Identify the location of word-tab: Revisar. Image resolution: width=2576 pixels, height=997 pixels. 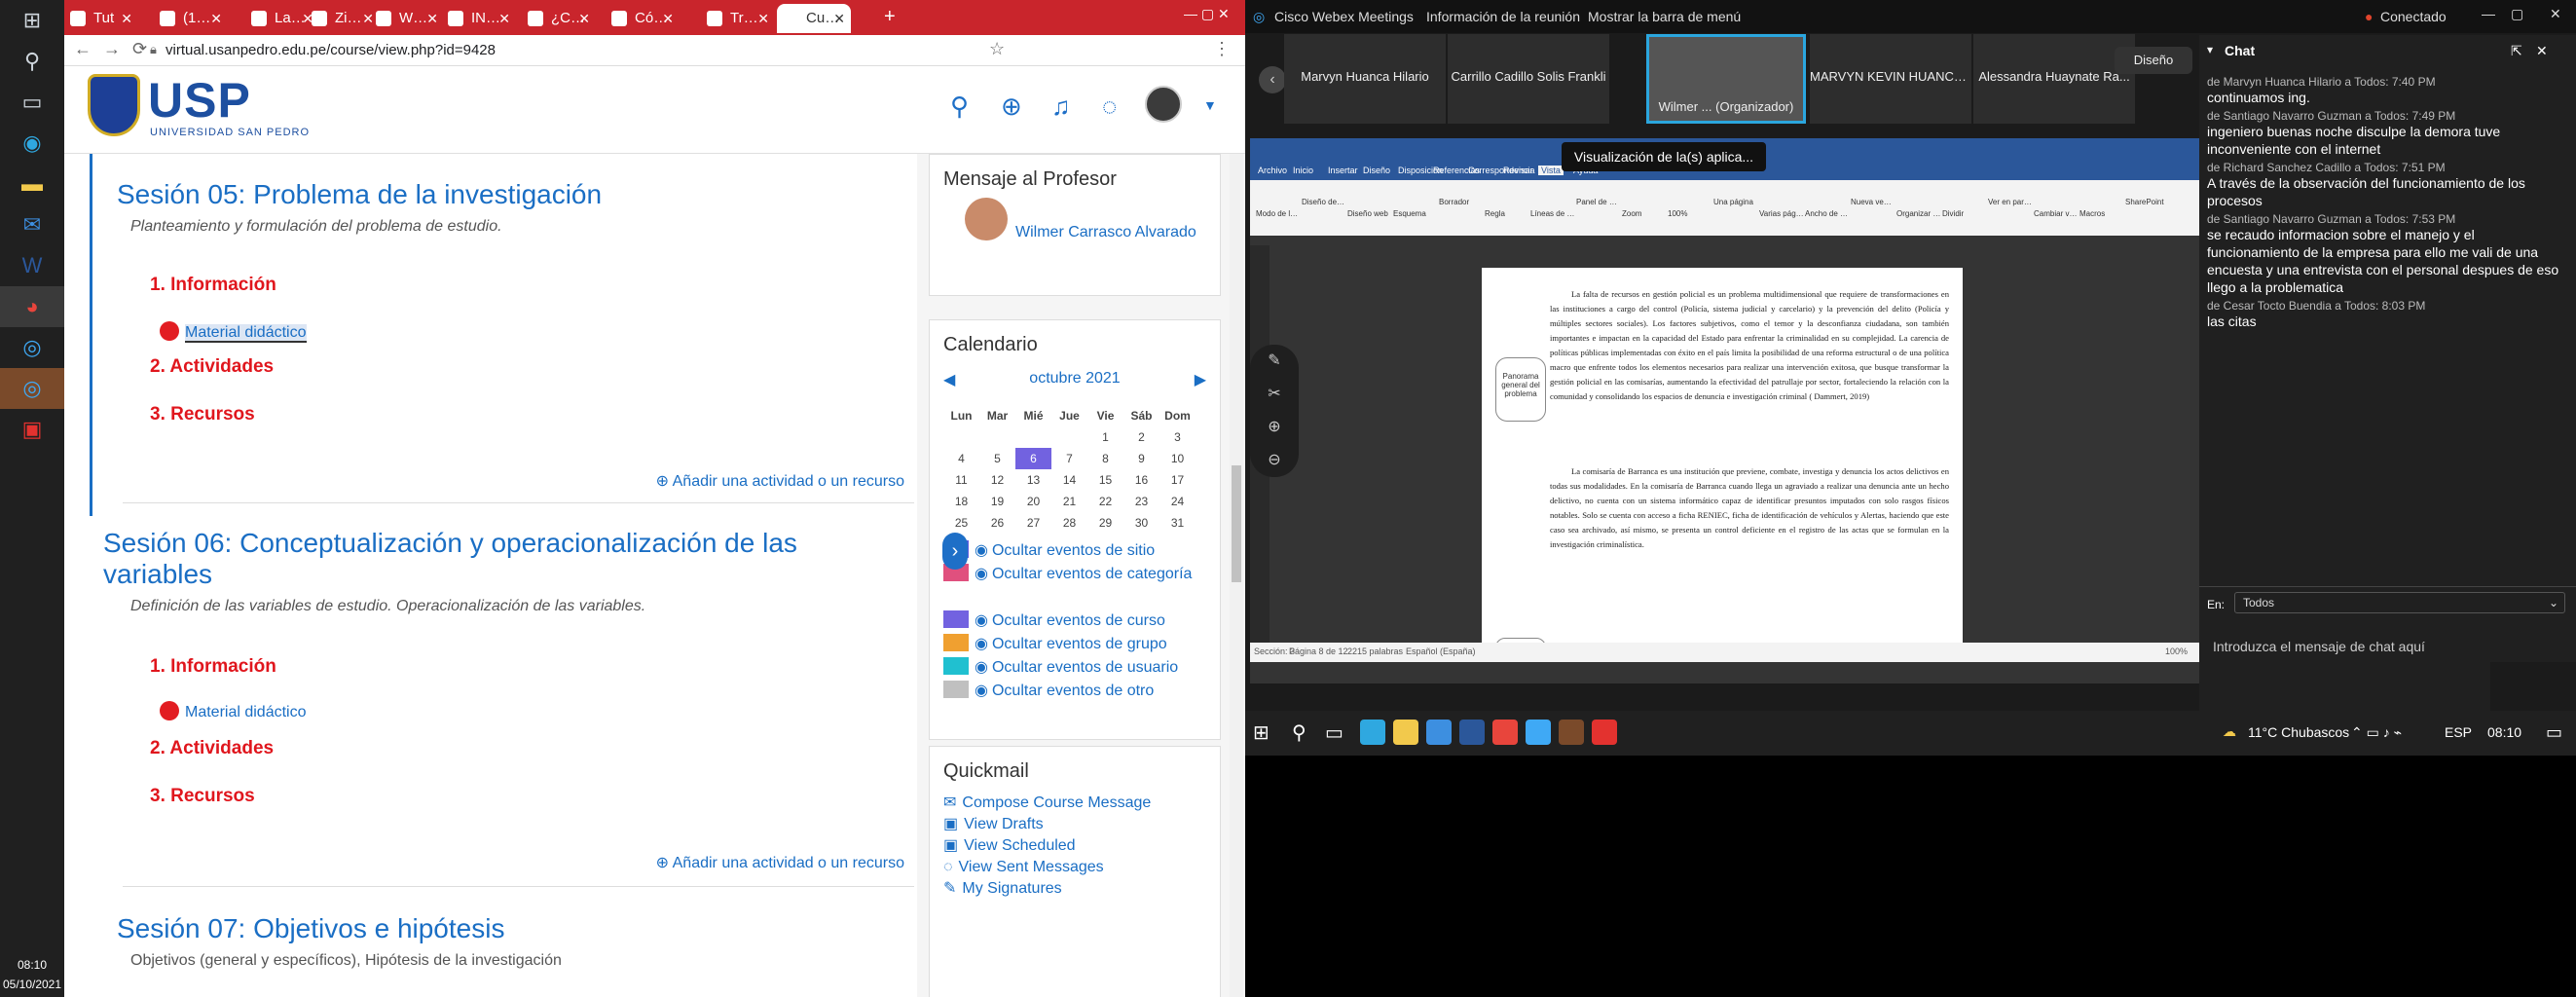
(1518, 170).